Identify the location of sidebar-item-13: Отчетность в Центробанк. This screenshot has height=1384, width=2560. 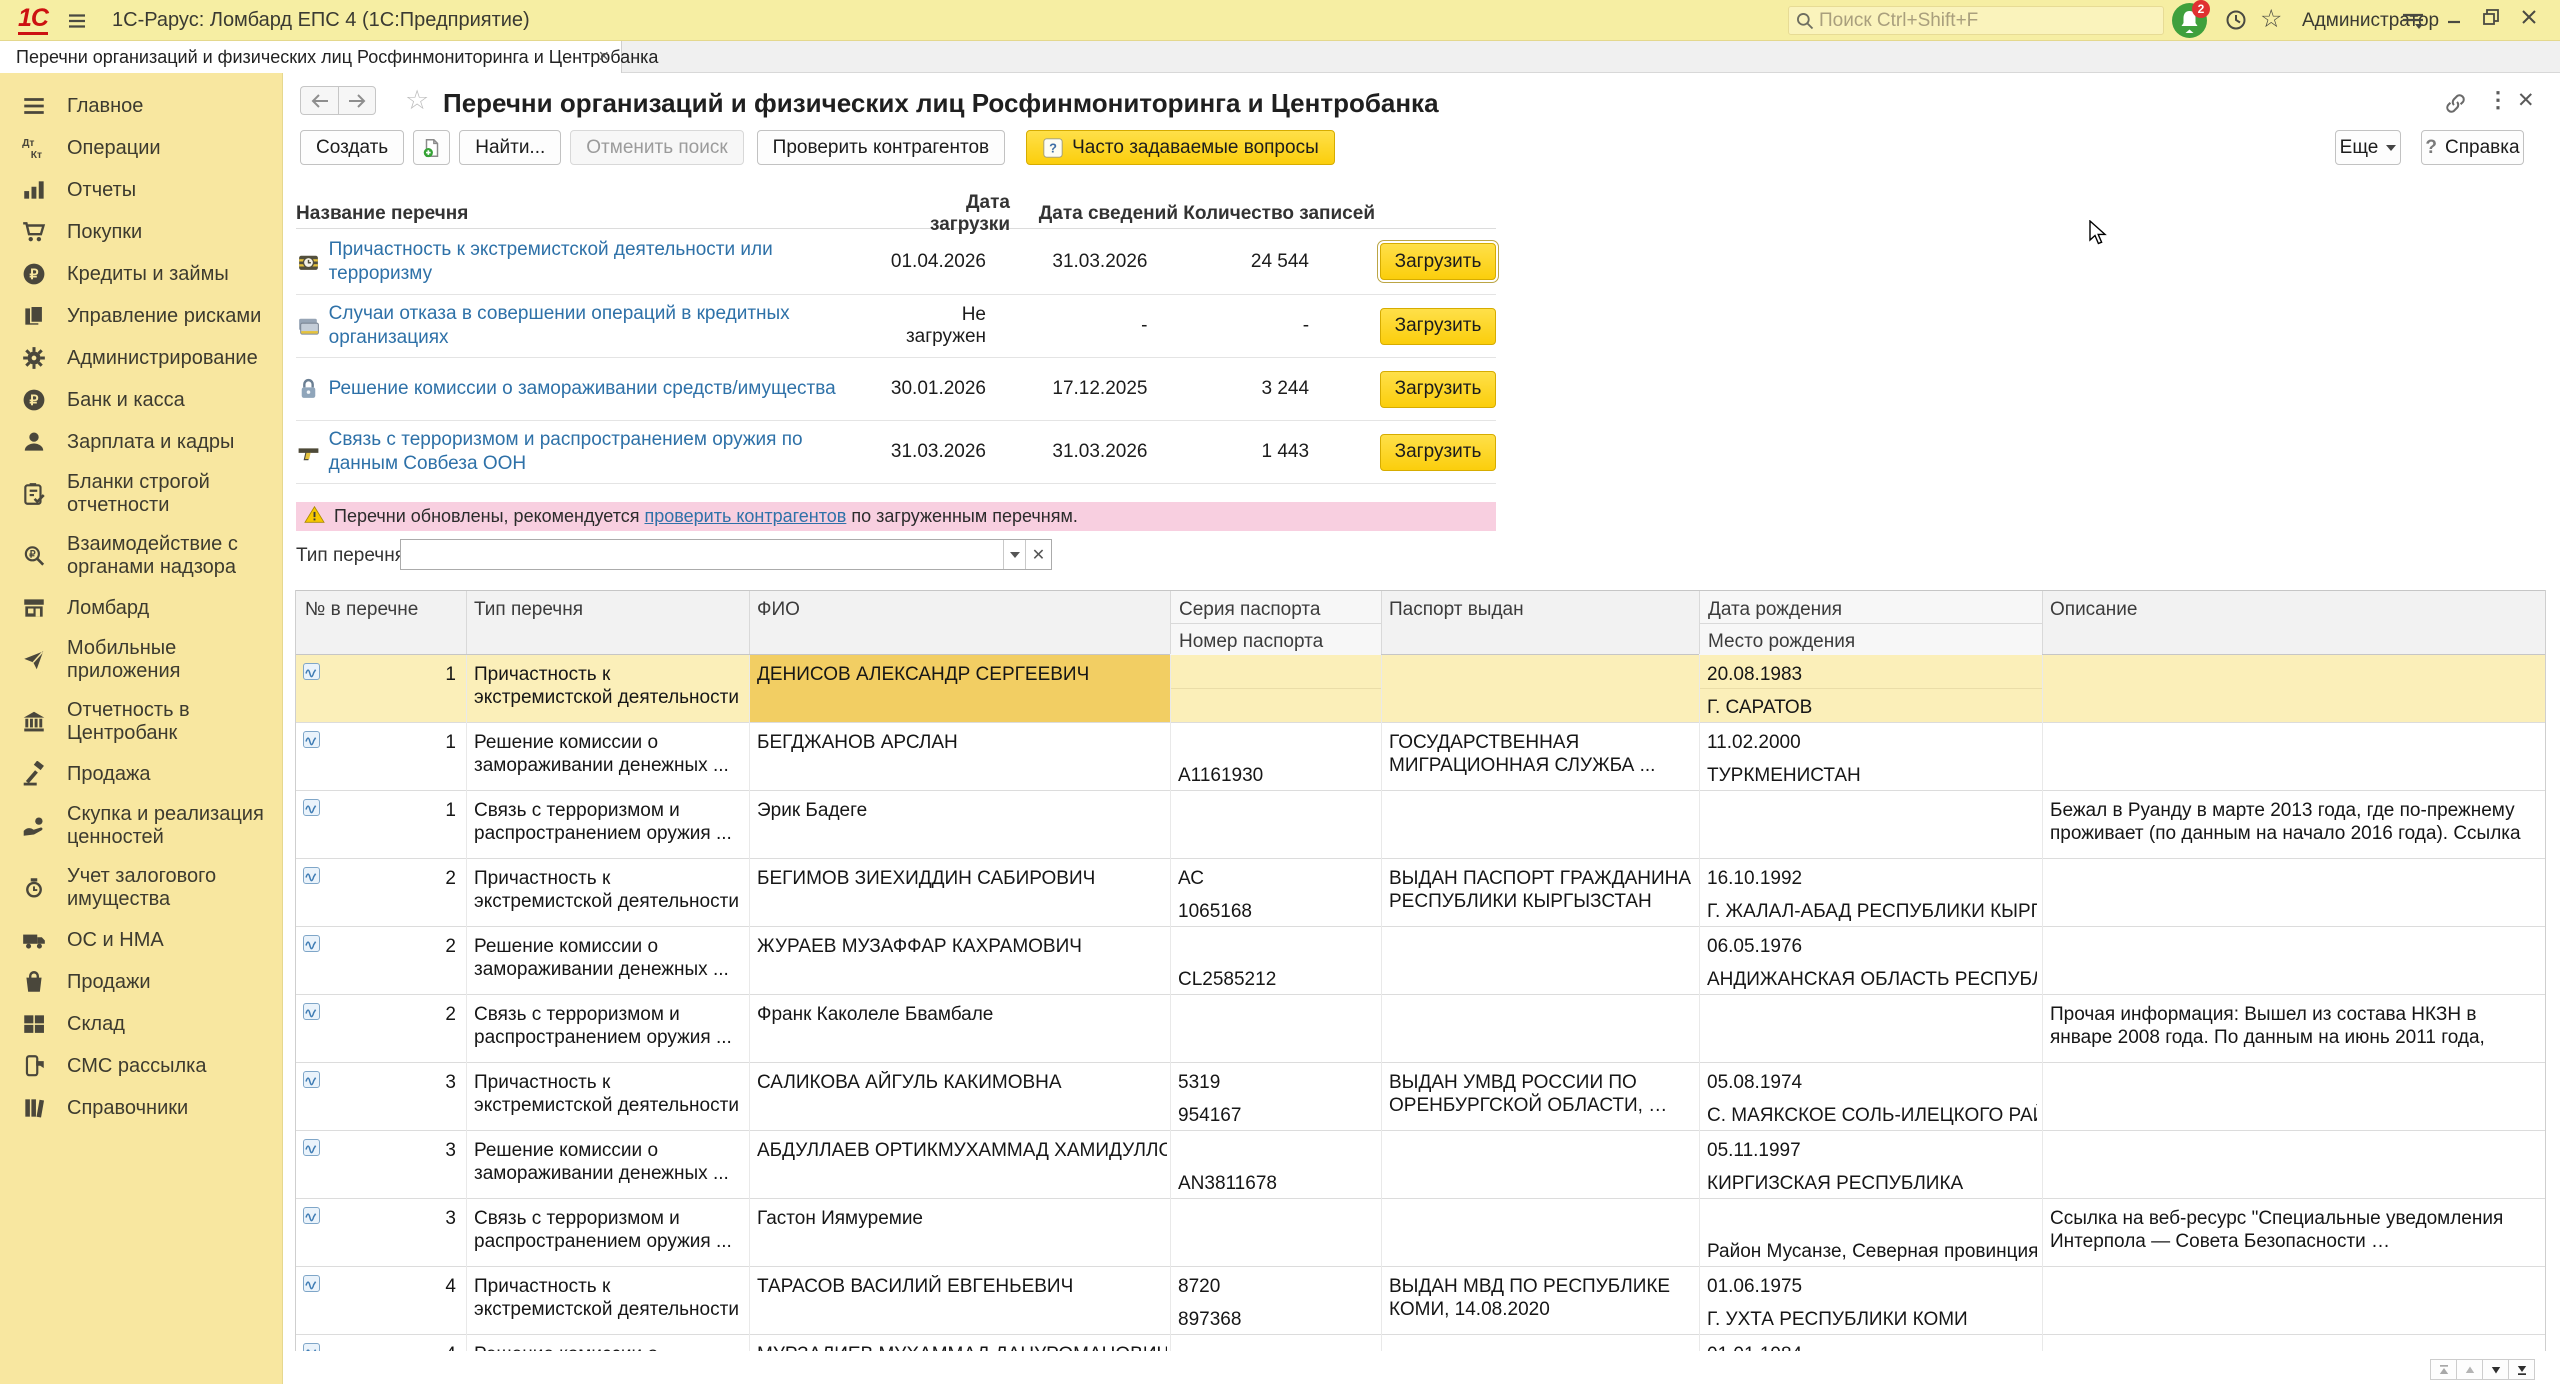
(141, 722).